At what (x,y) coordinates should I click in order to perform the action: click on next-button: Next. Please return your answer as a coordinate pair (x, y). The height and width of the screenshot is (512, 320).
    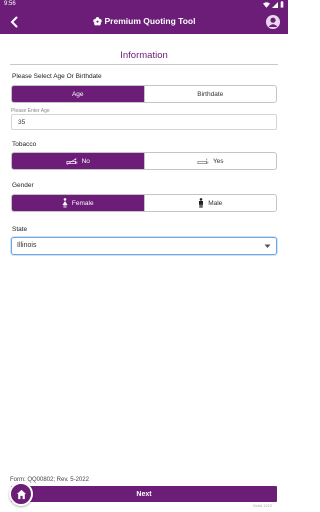
    Looking at the image, I should click on (144, 494).